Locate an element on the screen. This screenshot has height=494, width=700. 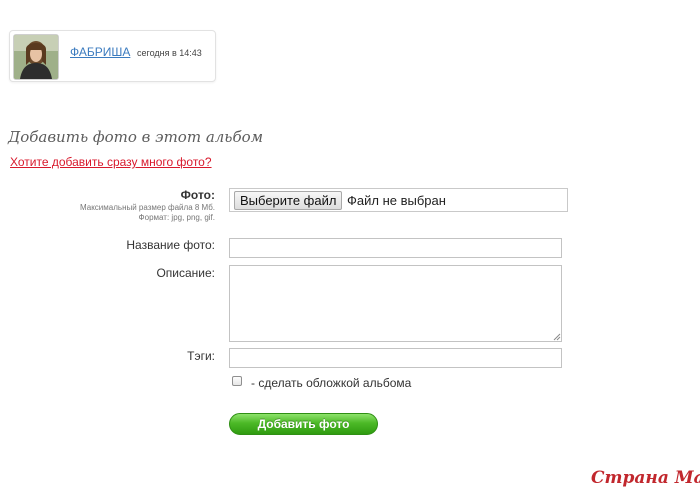
author-name-link: ФАБРИША is located at coordinates (100, 52).